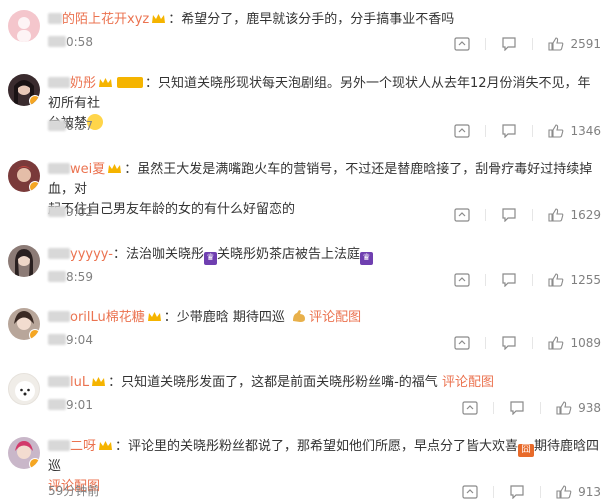 The width and height of the screenshot is (615, 503). I want to click on timestamp: 59分钟前, so click(74, 491).